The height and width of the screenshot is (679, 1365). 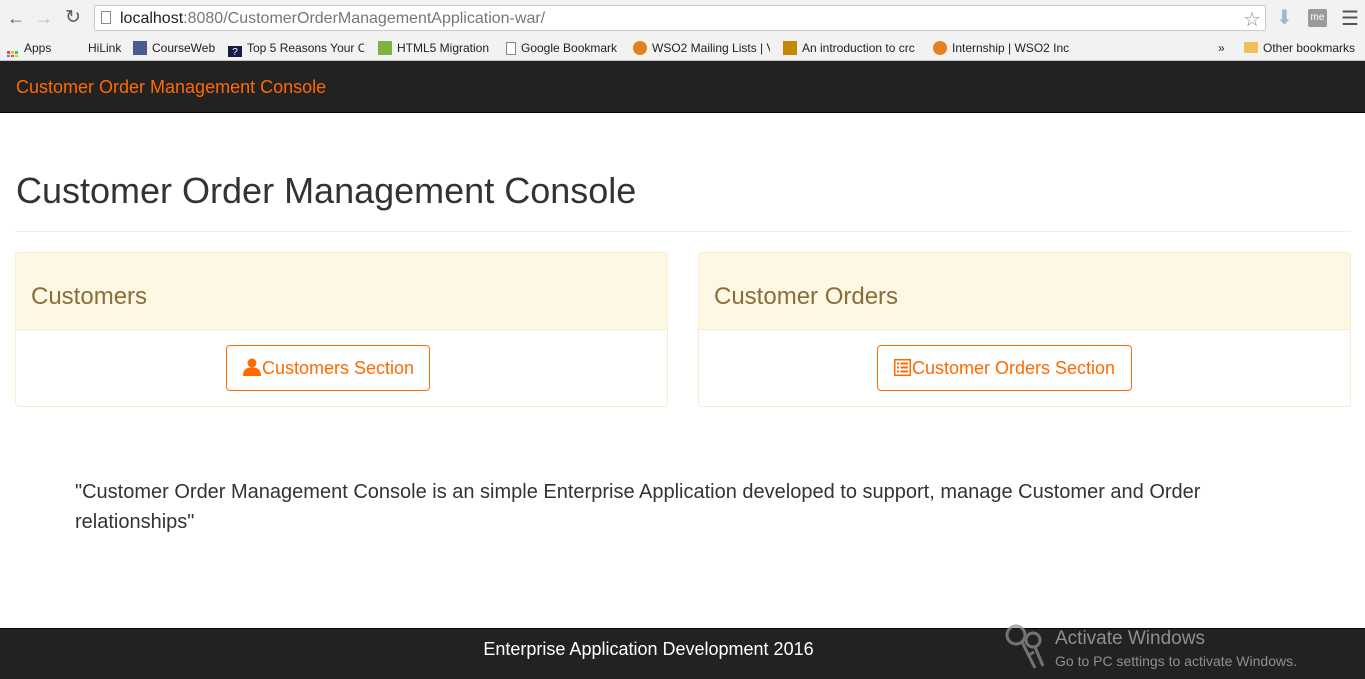 I want to click on extension-icon: me, so click(x=1317, y=18).